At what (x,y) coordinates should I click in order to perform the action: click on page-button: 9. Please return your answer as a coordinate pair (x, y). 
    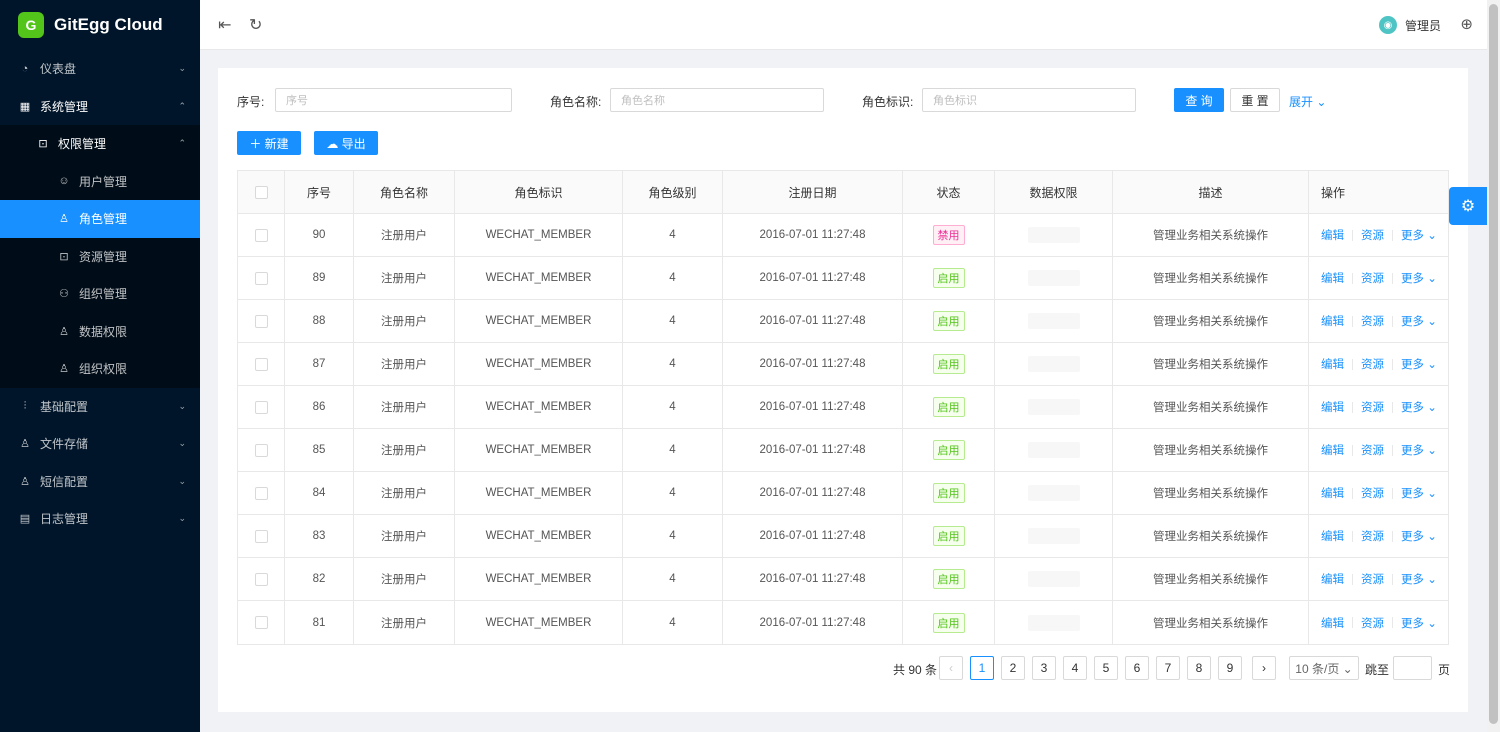
    Looking at the image, I should click on (1230, 668).